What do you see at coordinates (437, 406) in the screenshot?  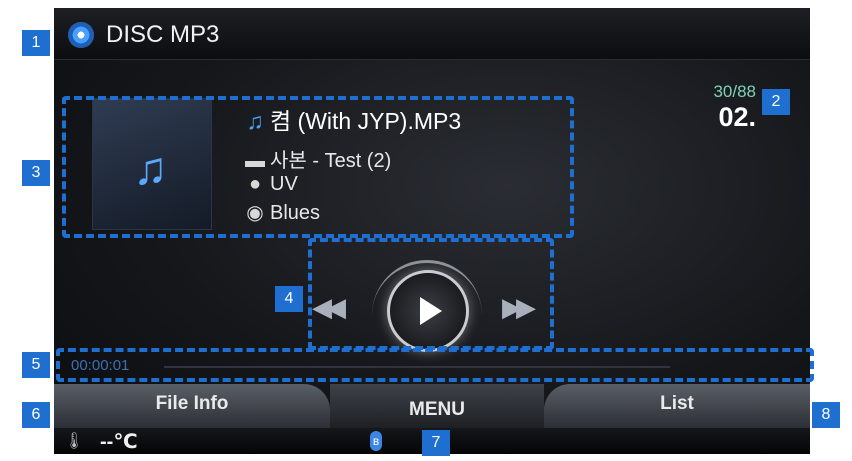 I see `menu-button: MENU` at bounding box center [437, 406].